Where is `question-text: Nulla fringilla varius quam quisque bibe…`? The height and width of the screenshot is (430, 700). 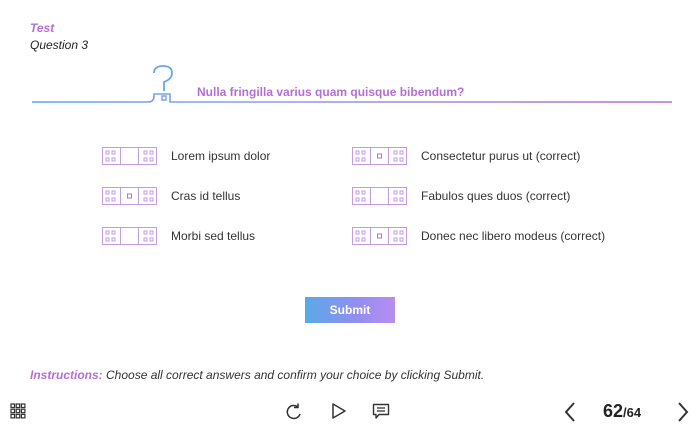 question-text: Nulla fringilla varius quam quisque bibe… is located at coordinates (331, 92).